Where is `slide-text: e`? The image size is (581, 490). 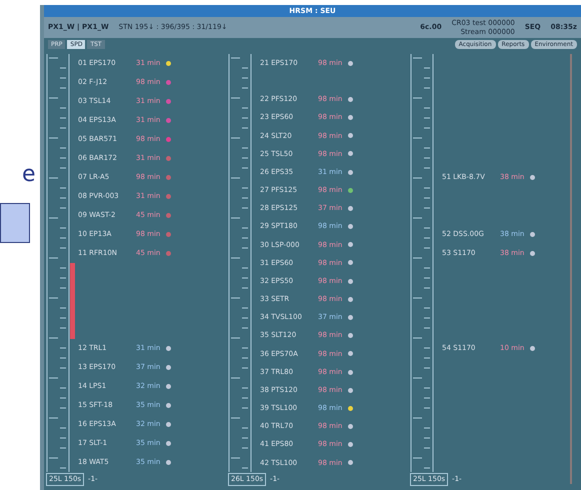 slide-text: e is located at coordinates (29, 175).